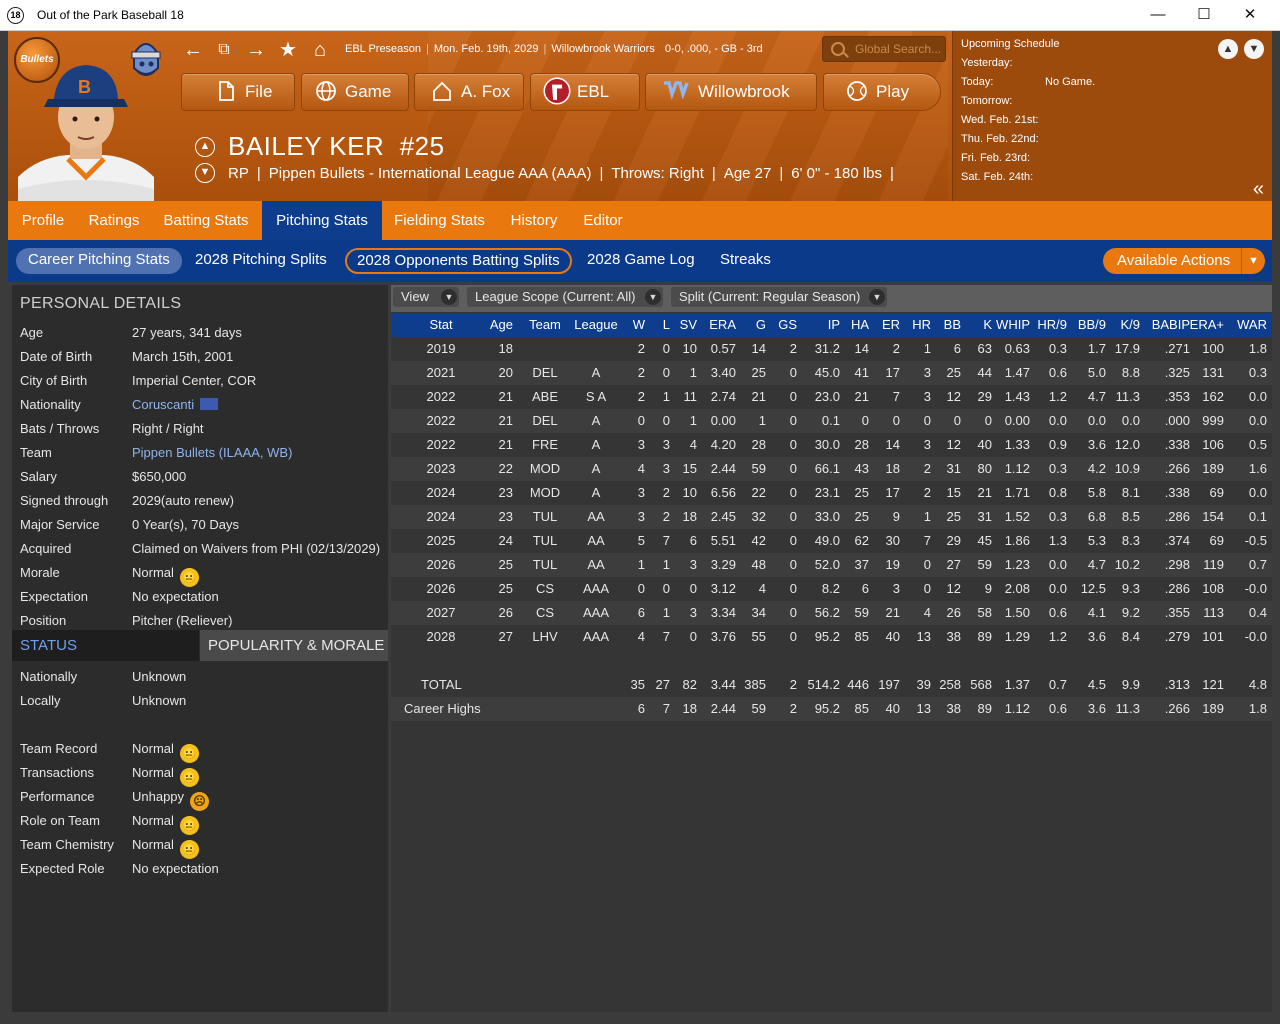  Describe the element at coordinates (1252, 324) in the screenshot. I see `column-header: WAR` at that location.